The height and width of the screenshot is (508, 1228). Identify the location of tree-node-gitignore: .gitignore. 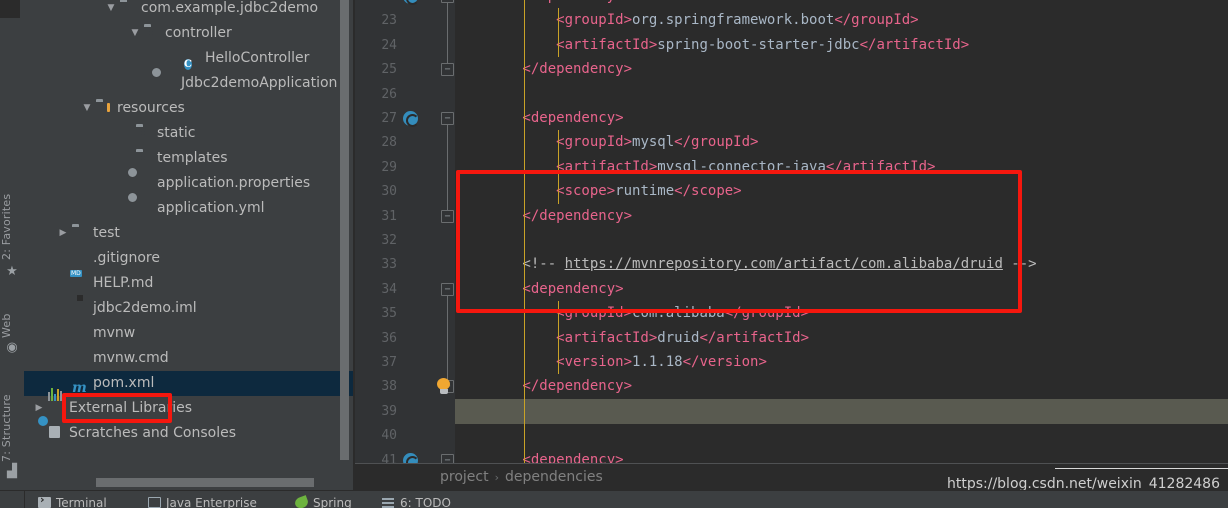
(189, 258).